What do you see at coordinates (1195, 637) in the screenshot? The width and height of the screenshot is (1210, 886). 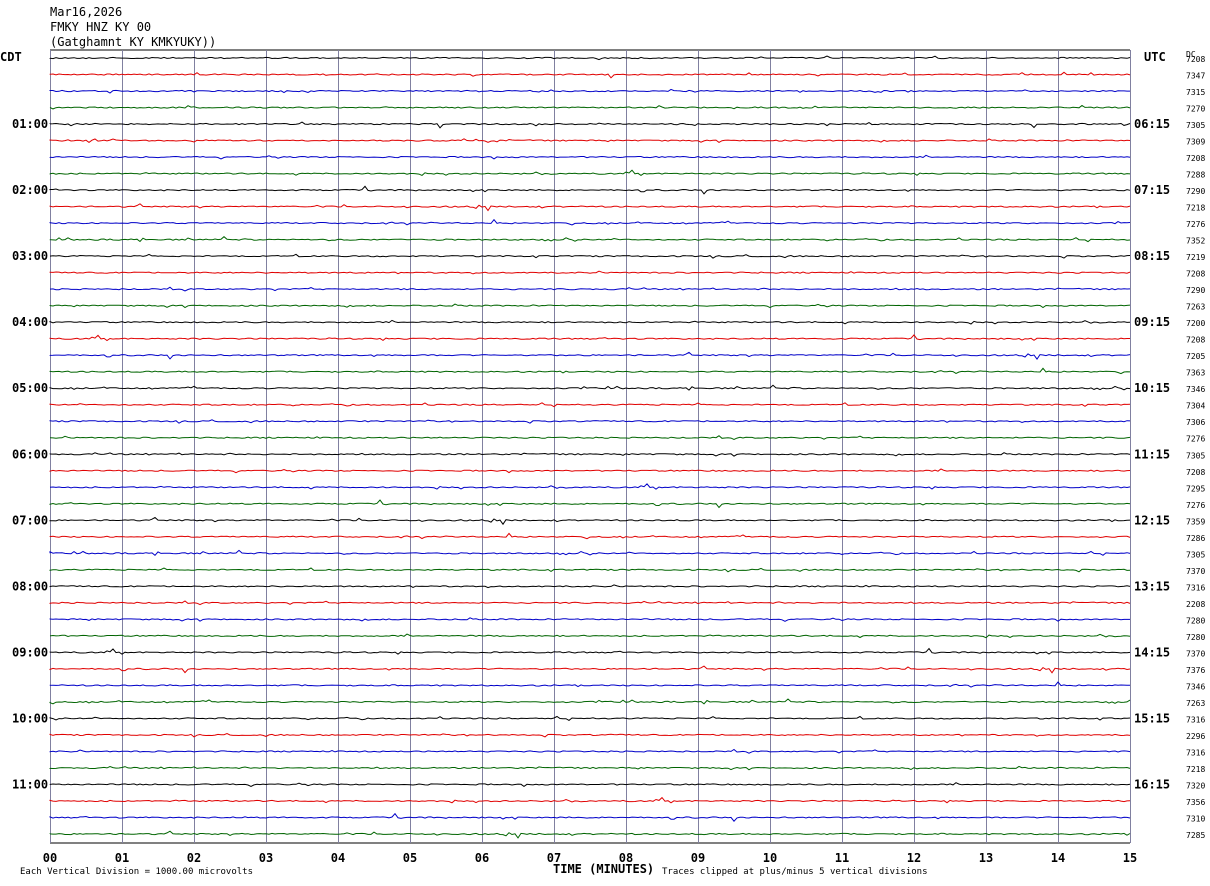 I see `dc-value-label: 7280` at bounding box center [1195, 637].